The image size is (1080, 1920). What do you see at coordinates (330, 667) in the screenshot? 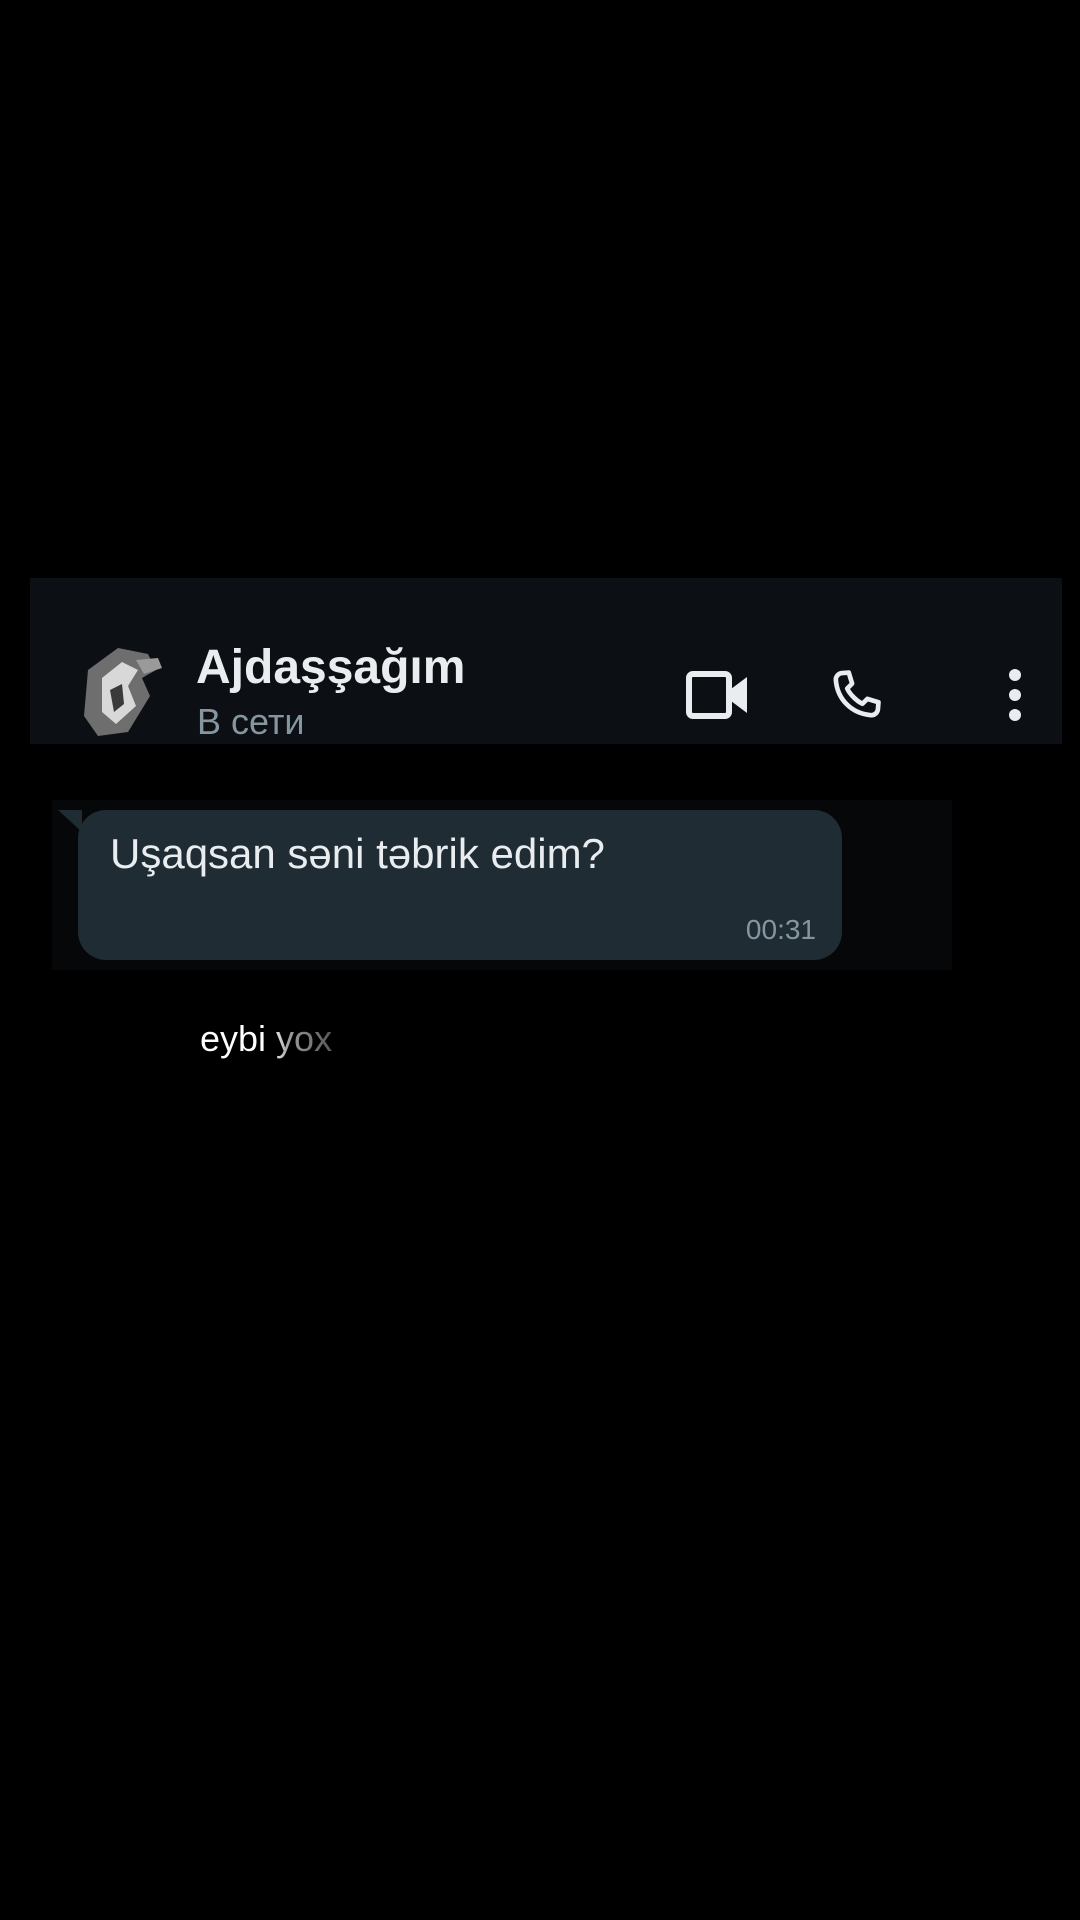
I see `contact-name: Ajdaşşağım` at bounding box center [330, 667].